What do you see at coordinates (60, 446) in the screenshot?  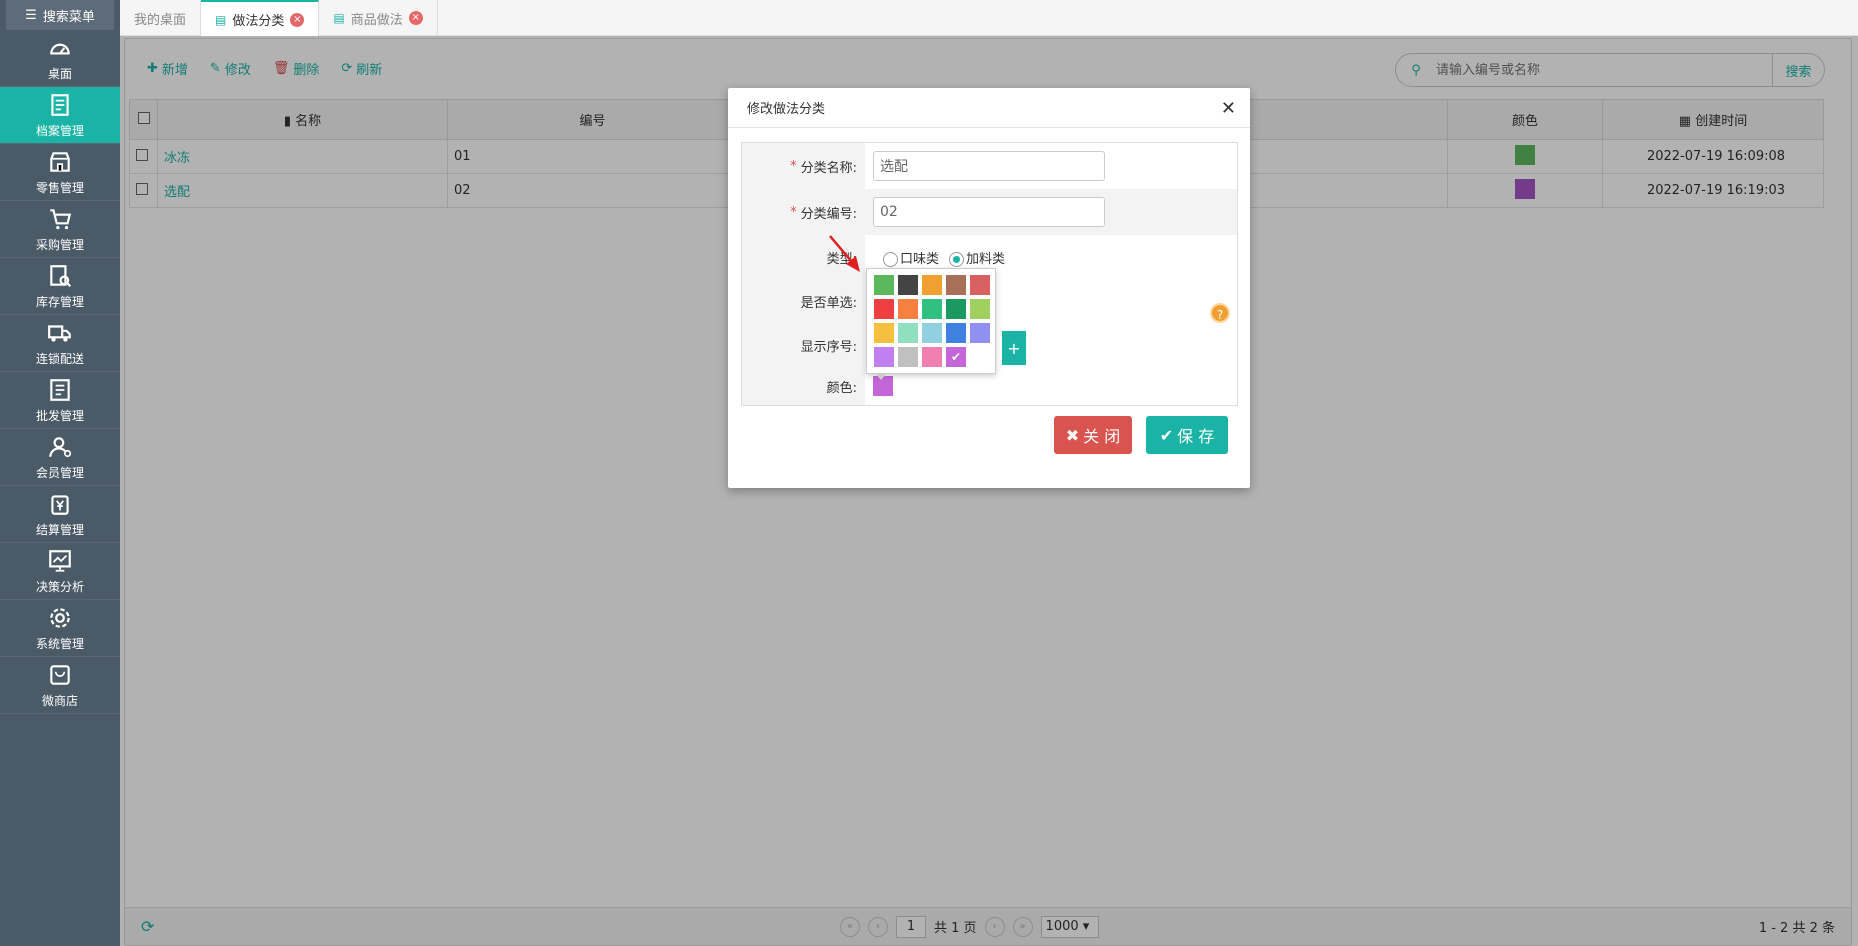 I see `member-icon` at bounding box center [60, 446].